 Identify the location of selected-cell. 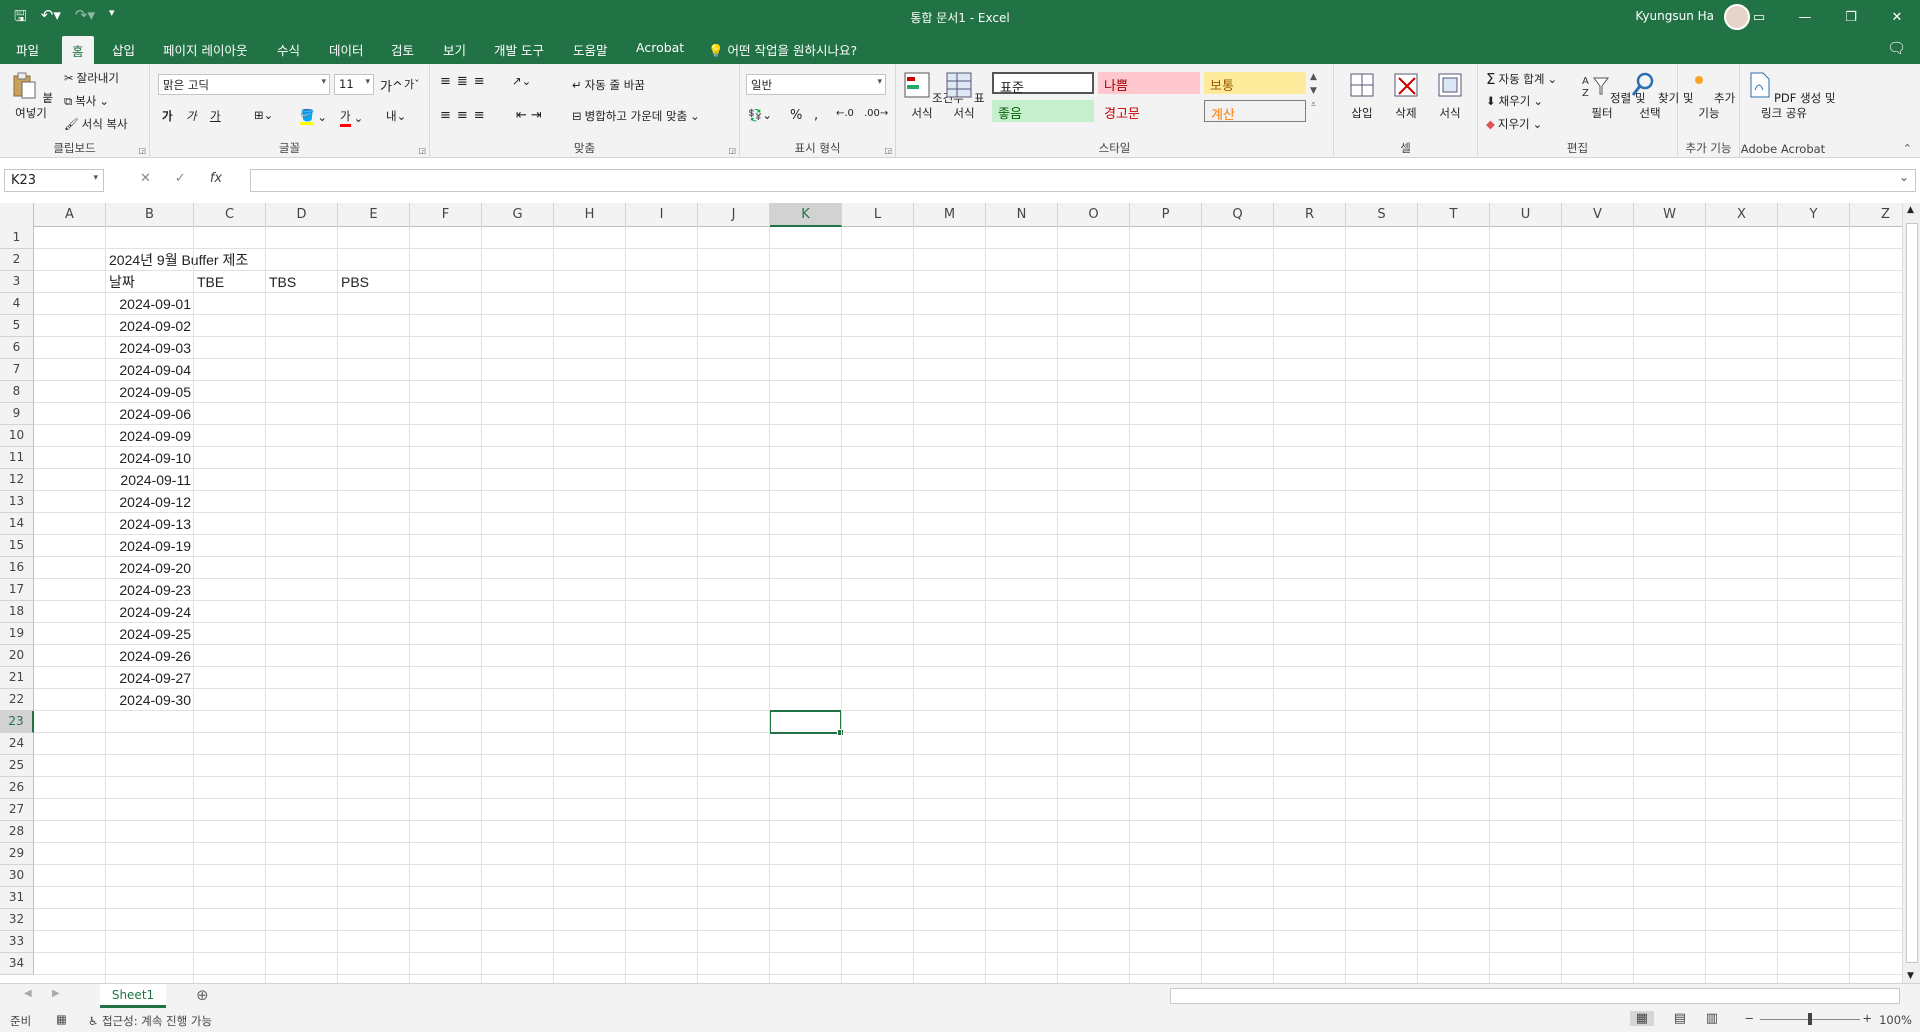
(806, 723).